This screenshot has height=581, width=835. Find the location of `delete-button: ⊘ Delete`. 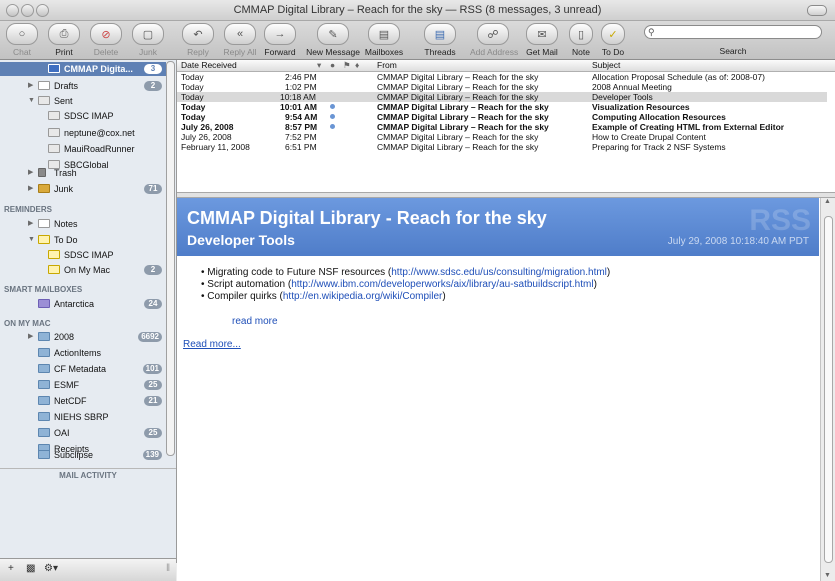

delete-button: ⊘ Delete is located at coordinates (106, 40).